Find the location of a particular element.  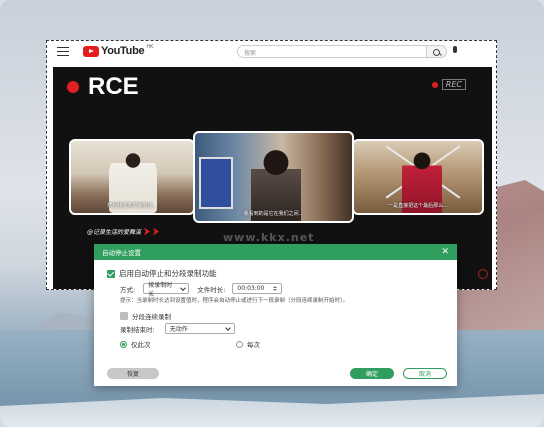

youtube-header: YouTube HK 搜索 is located at coordinates (271, 52).